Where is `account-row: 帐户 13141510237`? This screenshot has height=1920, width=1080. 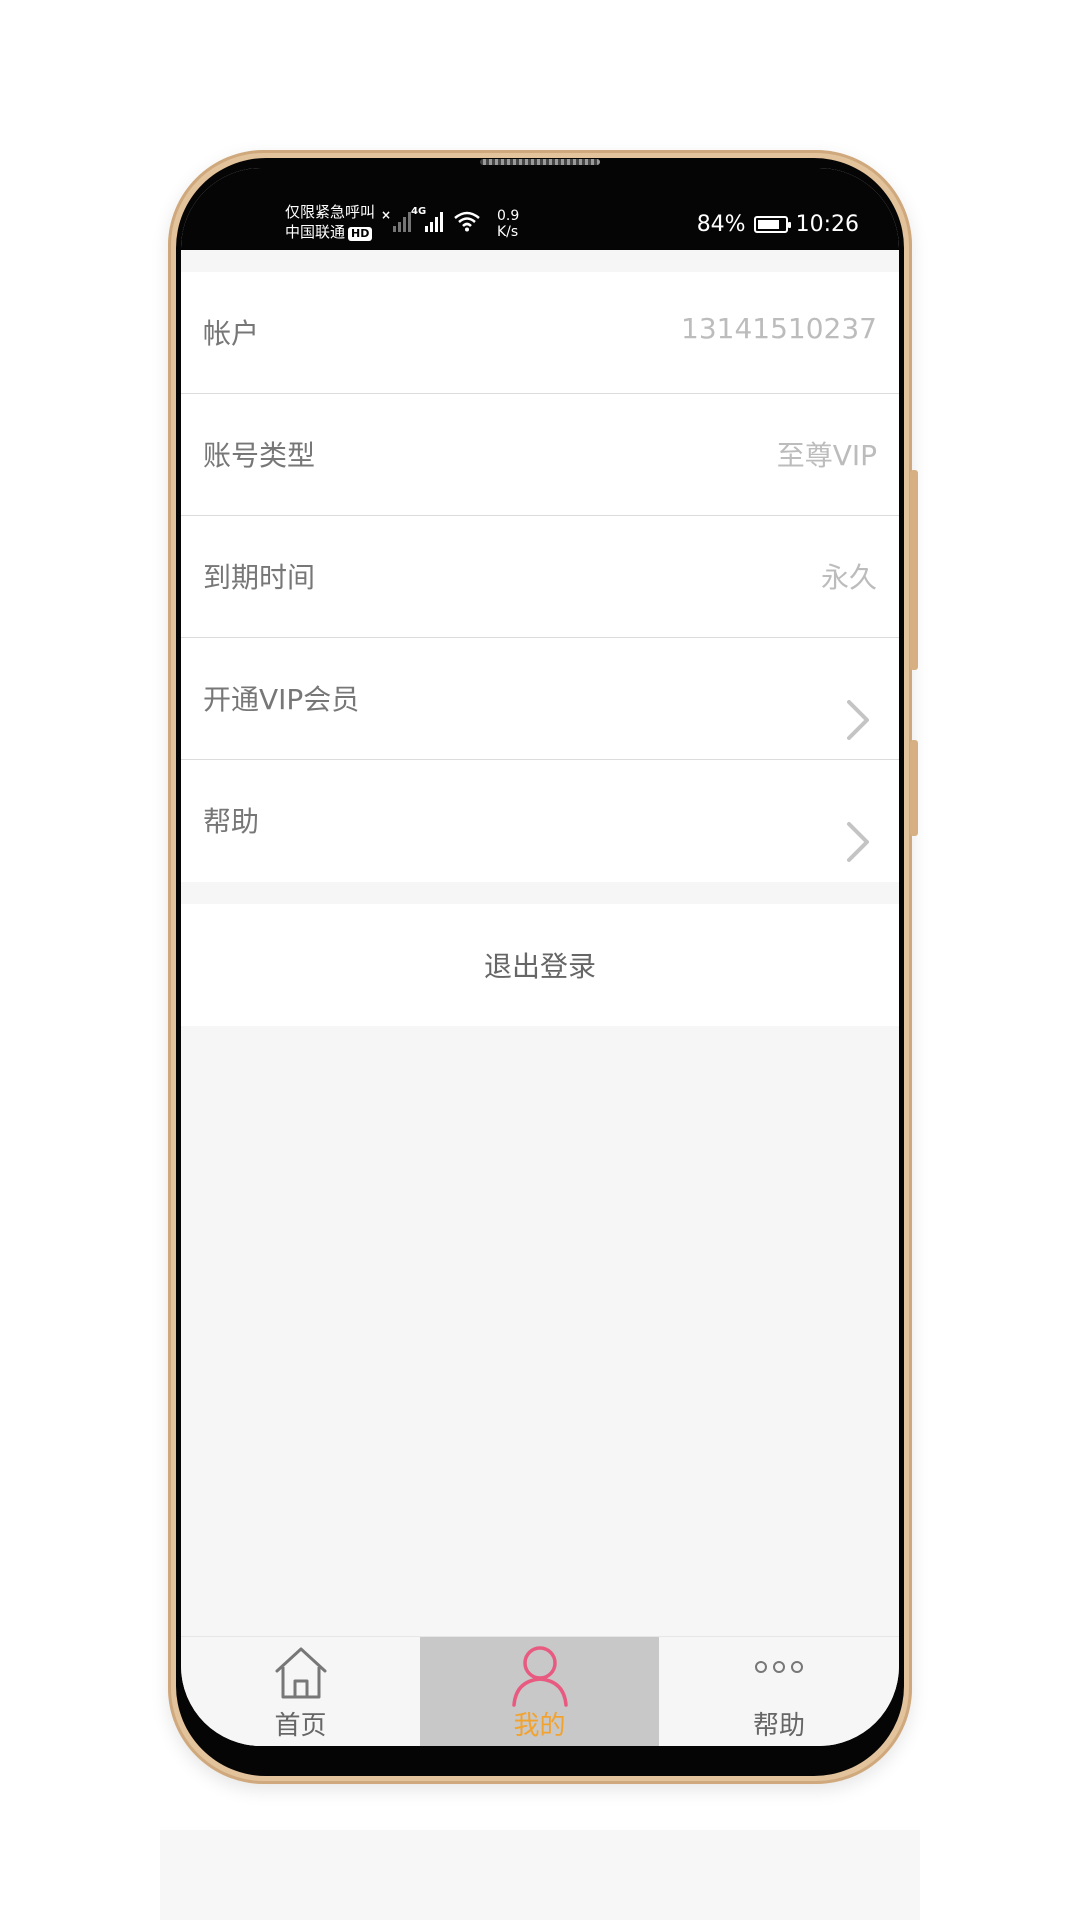
account-row: 帐户 13141510237 is located at coordinates (540, 333).